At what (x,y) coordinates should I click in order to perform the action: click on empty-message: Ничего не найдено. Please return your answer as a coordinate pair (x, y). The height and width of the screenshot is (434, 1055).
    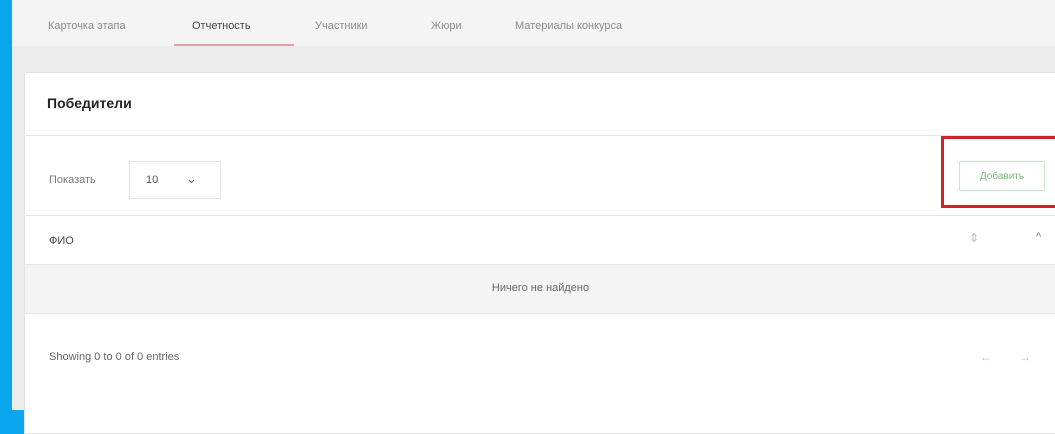
    Looking at the image, I should click on (540, 288).